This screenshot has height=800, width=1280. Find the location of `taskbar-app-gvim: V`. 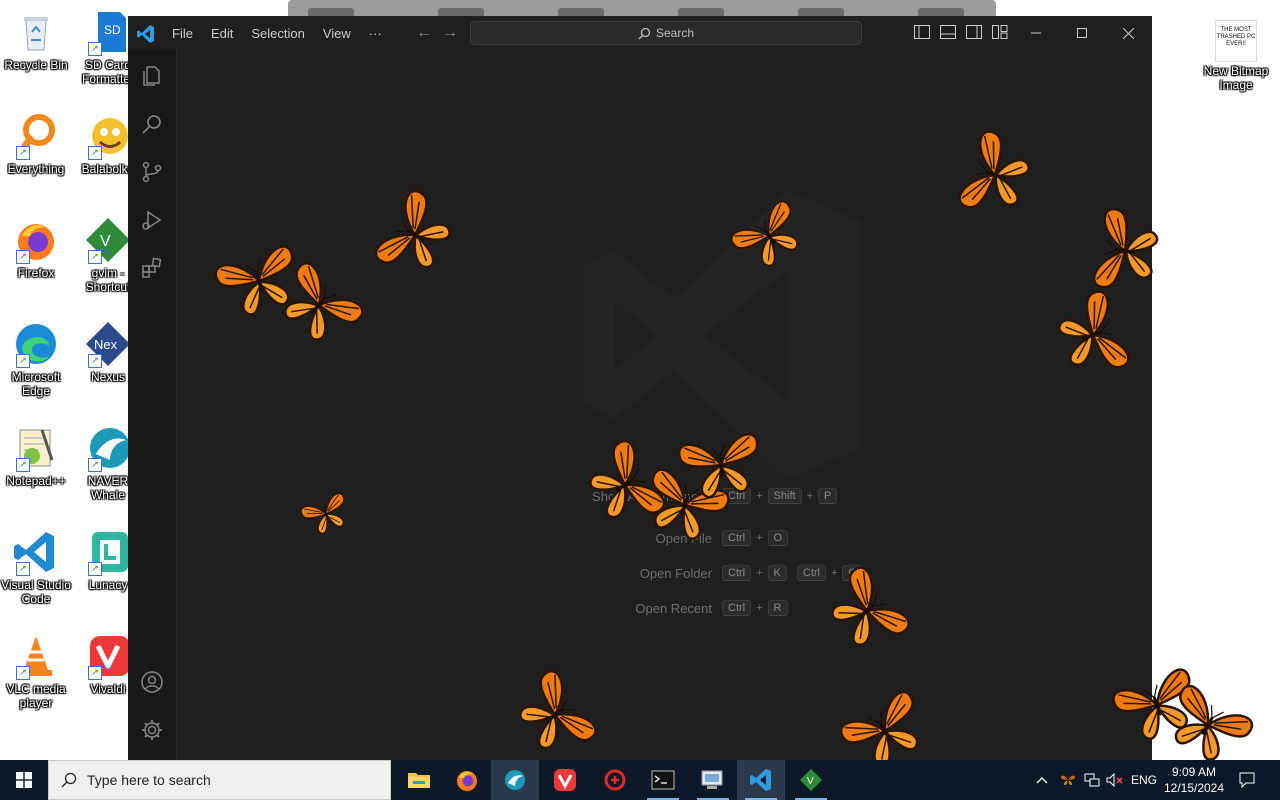

taskbar-app-gvim: V is located at coordinates (811, 780).